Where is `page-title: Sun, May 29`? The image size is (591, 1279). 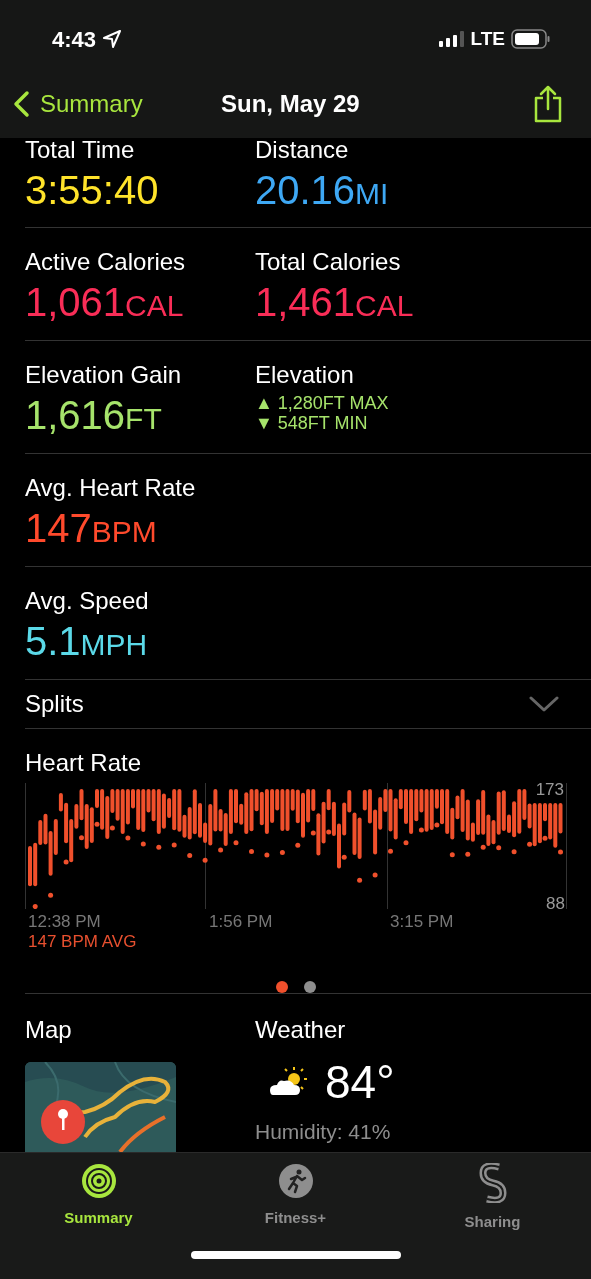 page-title: Sun, May 29 is located at coordinates (290, 104).